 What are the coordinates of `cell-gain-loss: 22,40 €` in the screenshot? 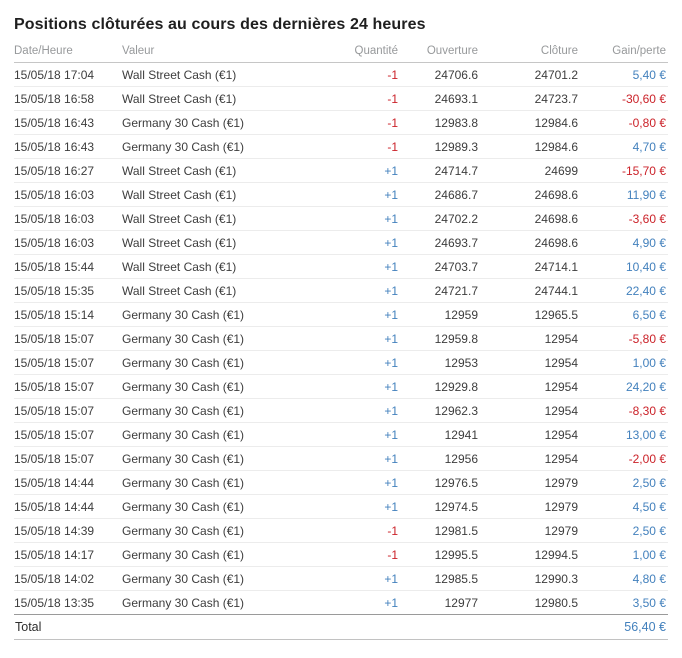 It's located at (623, 290).